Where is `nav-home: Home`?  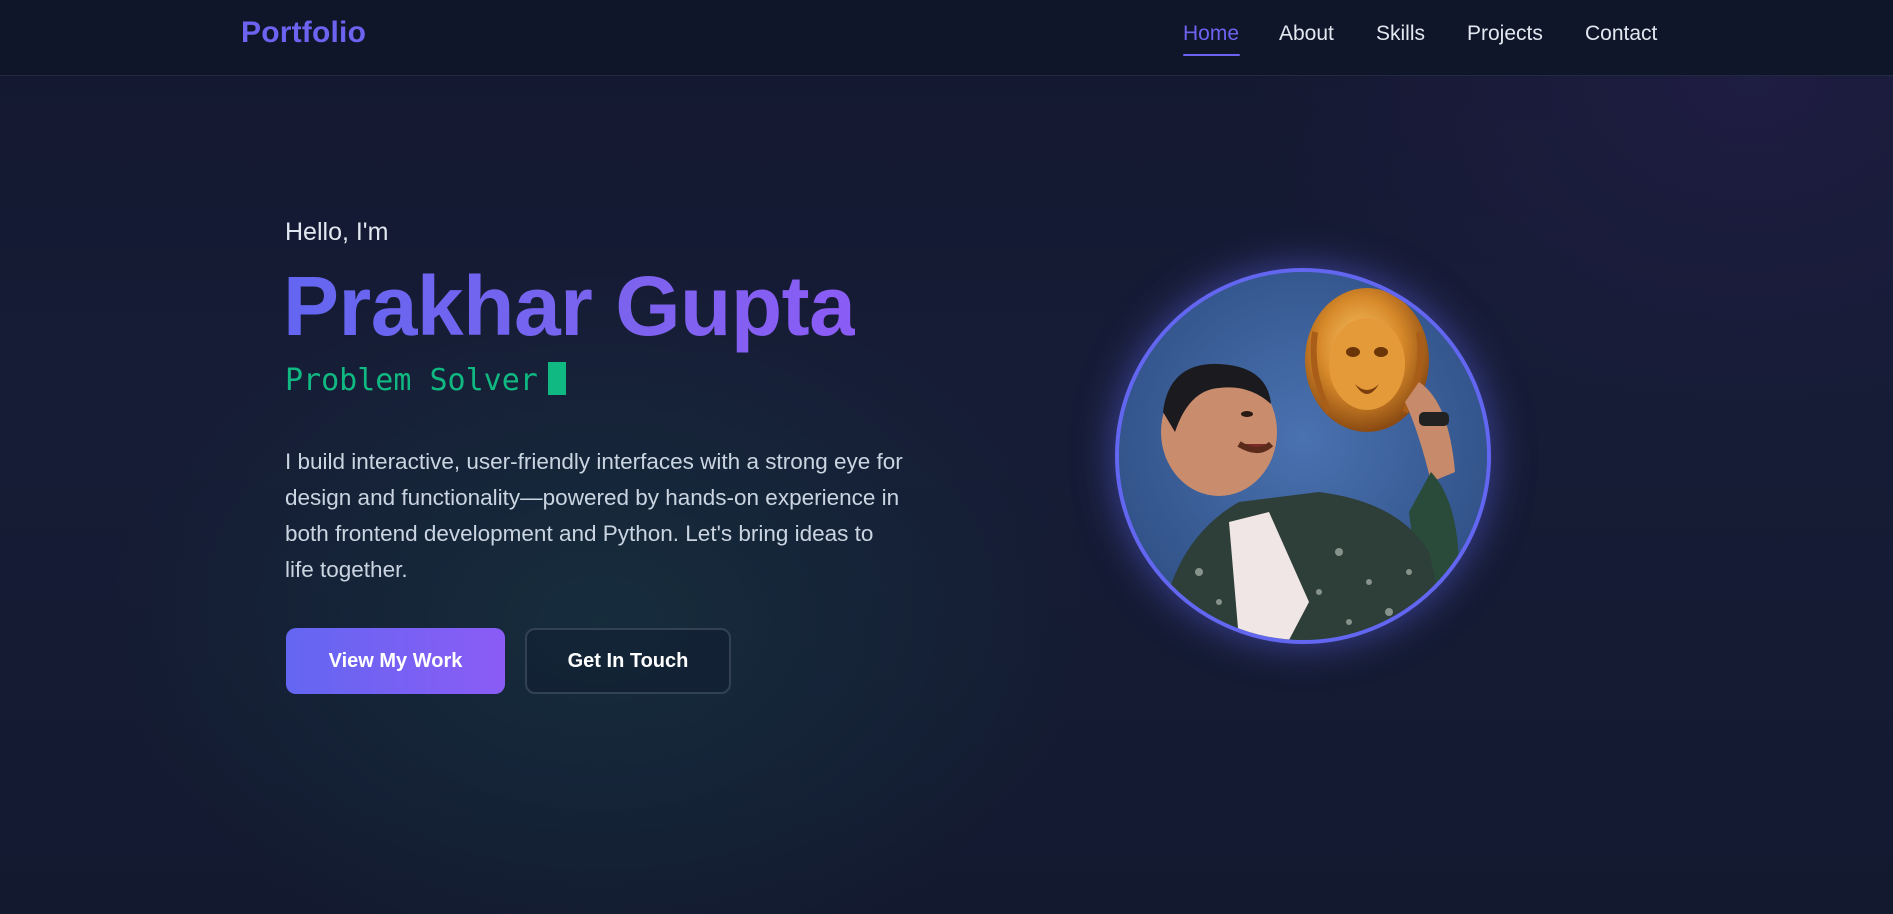
nav-home: Home is located at coordinates (1211, 34).